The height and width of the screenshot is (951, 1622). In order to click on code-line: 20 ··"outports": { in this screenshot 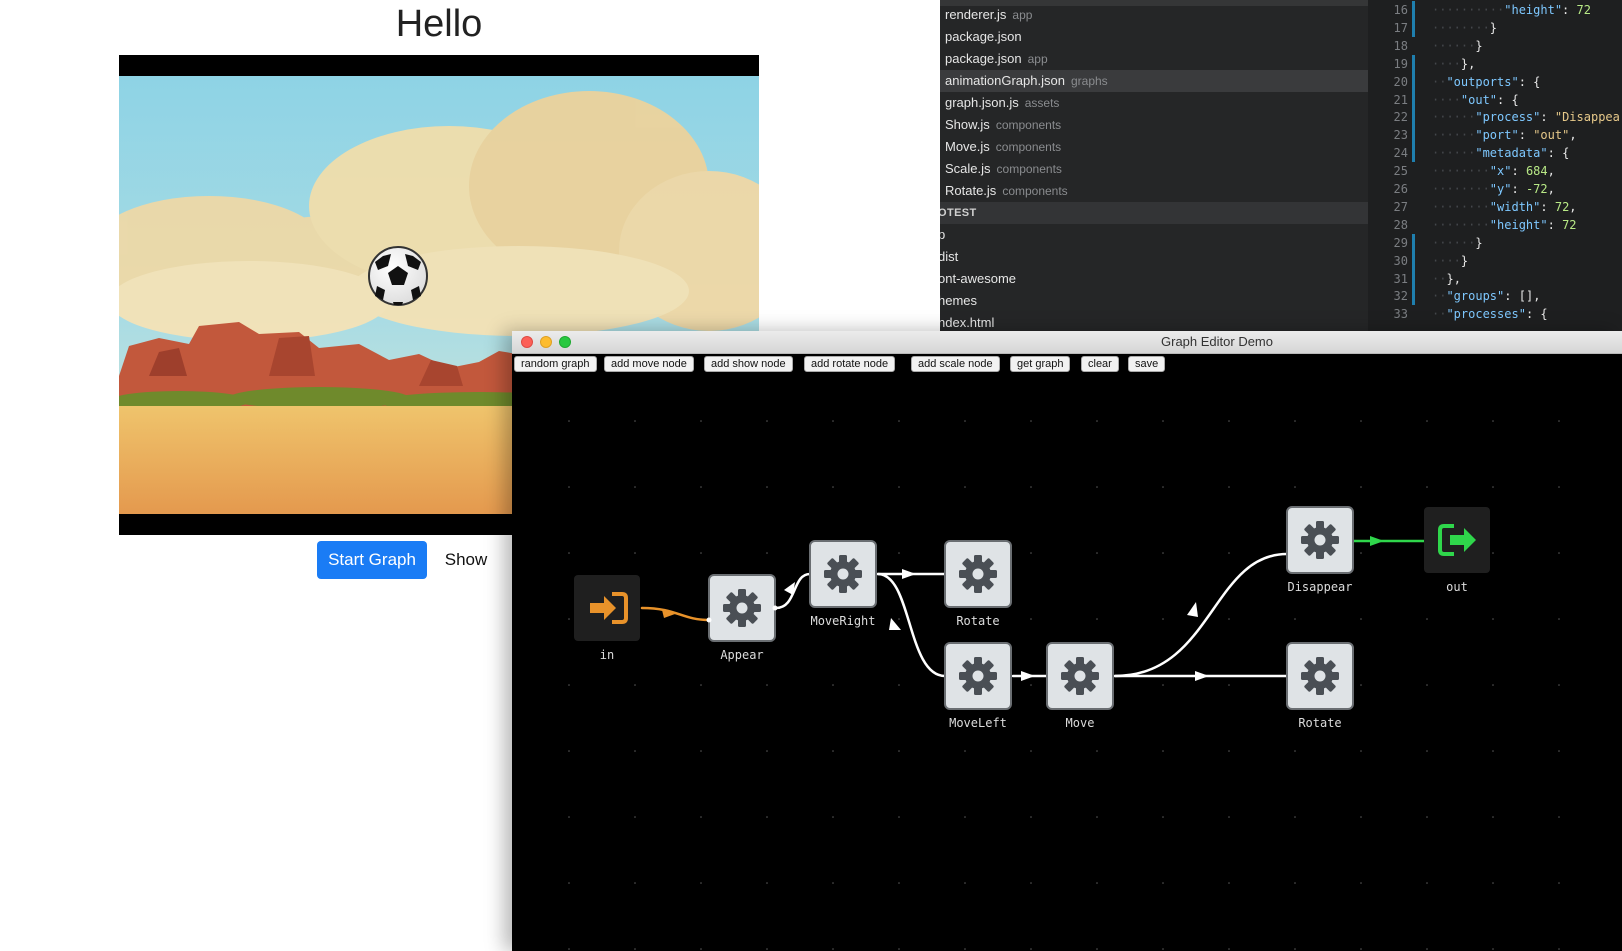, I will do `click(1495, 81)`.